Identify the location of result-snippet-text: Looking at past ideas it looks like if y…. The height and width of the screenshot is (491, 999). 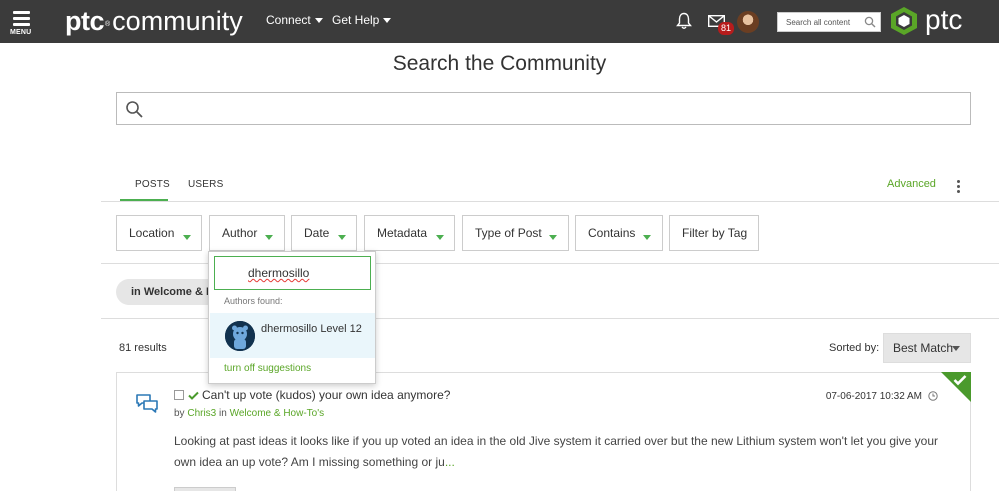
(556, 451).